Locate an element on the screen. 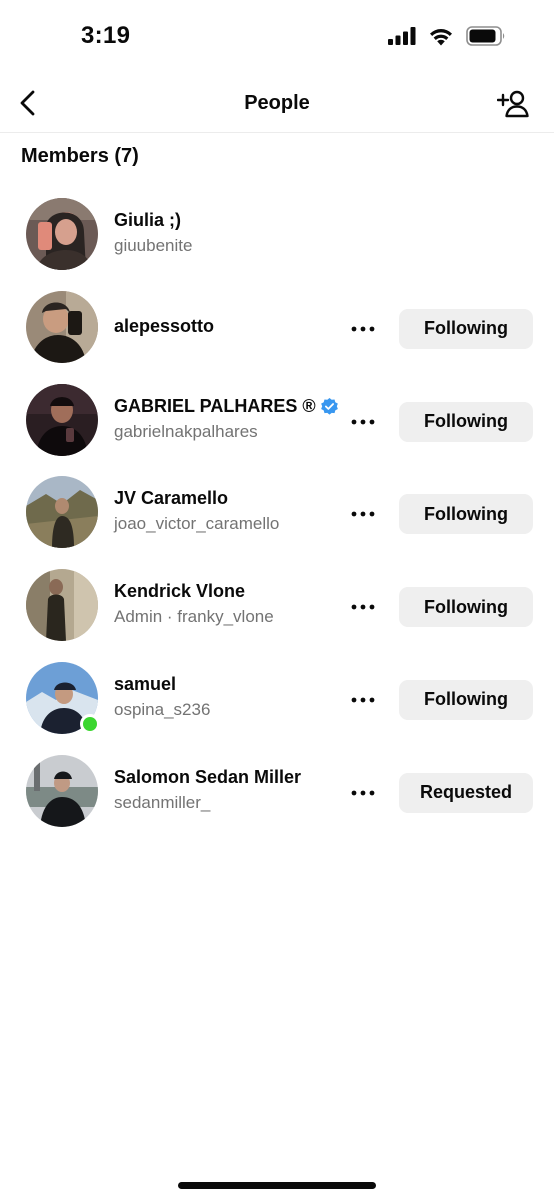 Image resolution: width=554 pixels, height=1200 pixels. member-row: Giulia ;) giuubenite is located at coordinates (277, 236).